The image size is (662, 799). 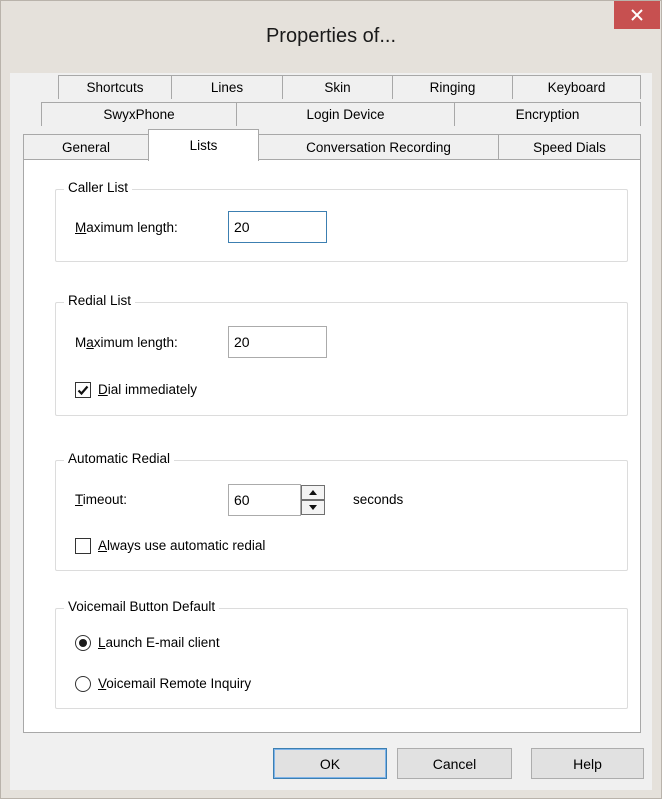 I want to click on always-auto-redial-text: lways use automatic redial, so click(x=186, y=545).